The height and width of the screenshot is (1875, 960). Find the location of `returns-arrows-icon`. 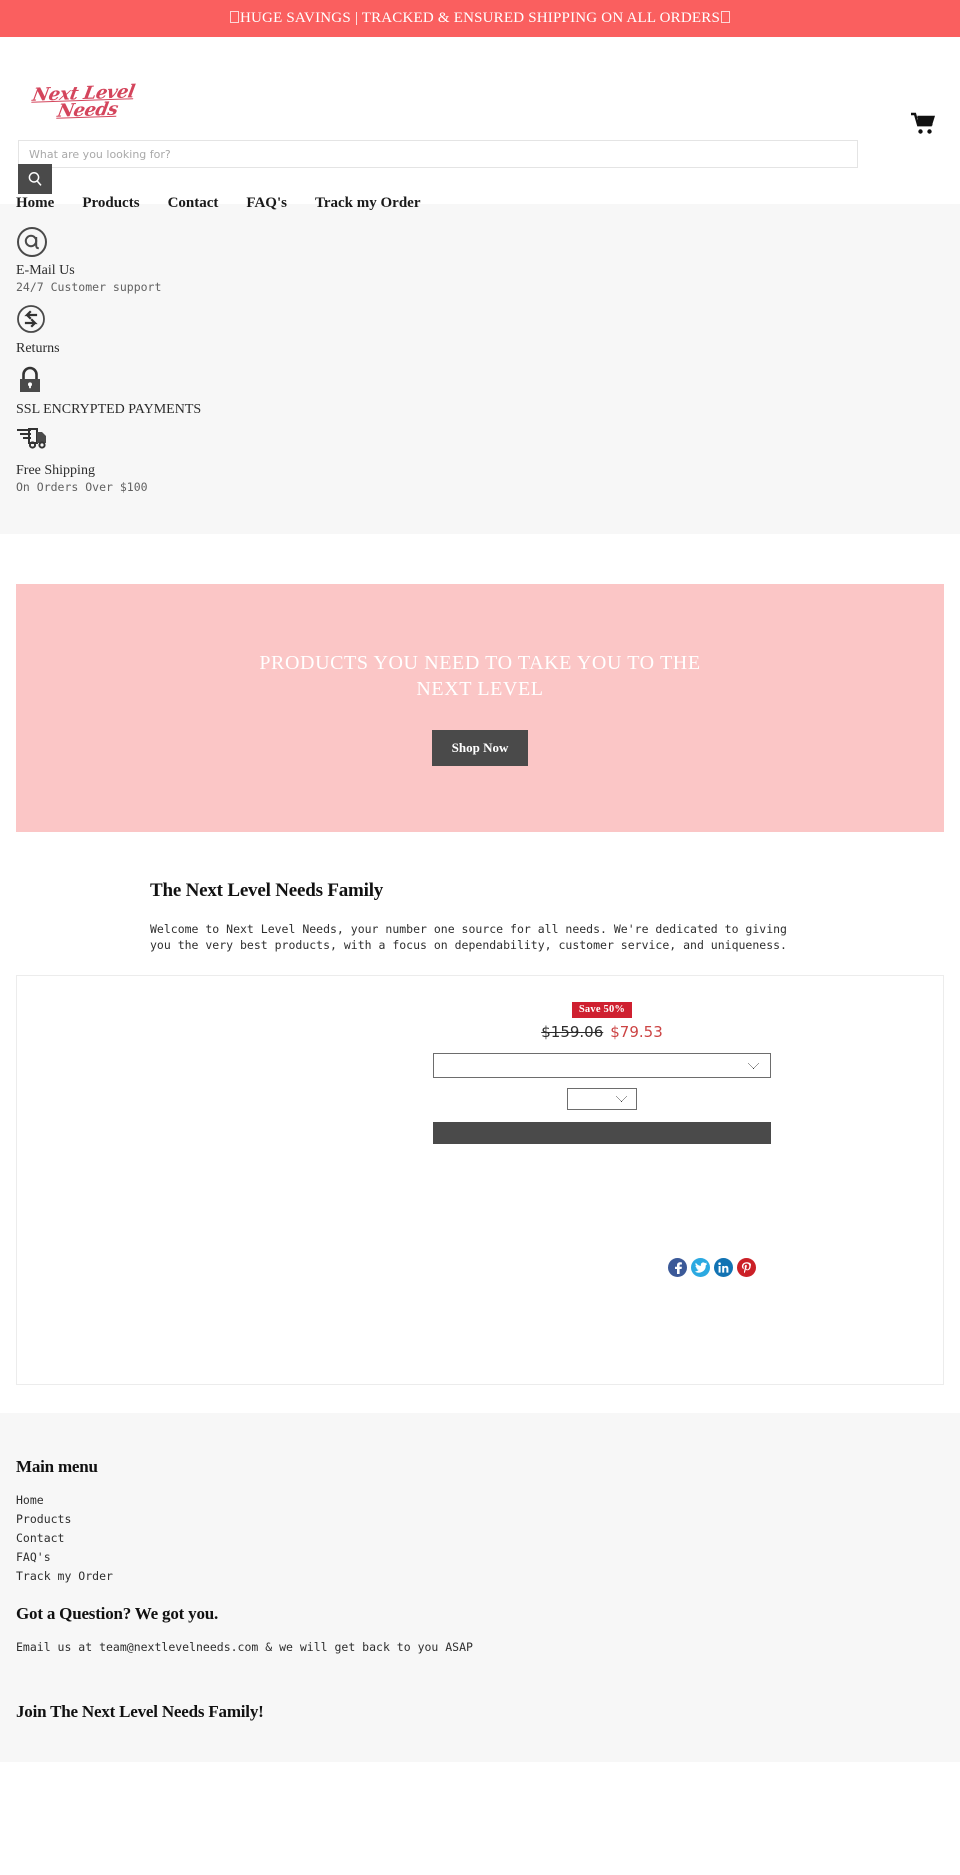

returns-arrows-icon is located at coordinates (31, 319).